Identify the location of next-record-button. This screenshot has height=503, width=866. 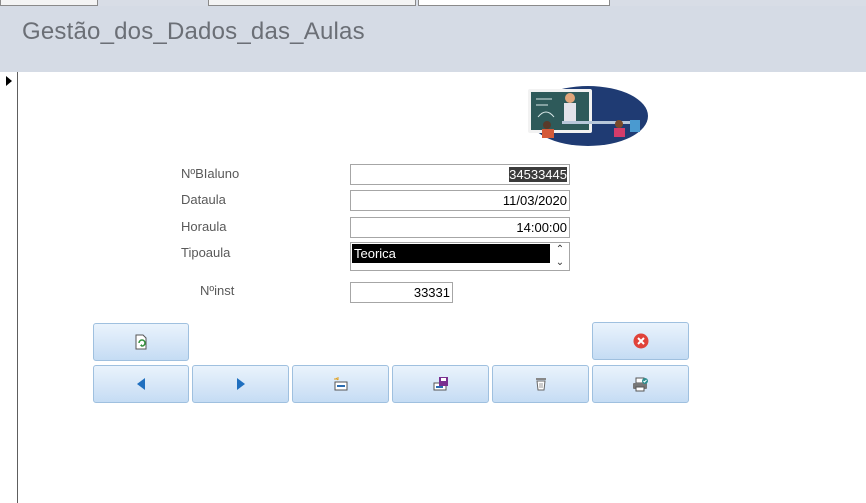
(240, 384).